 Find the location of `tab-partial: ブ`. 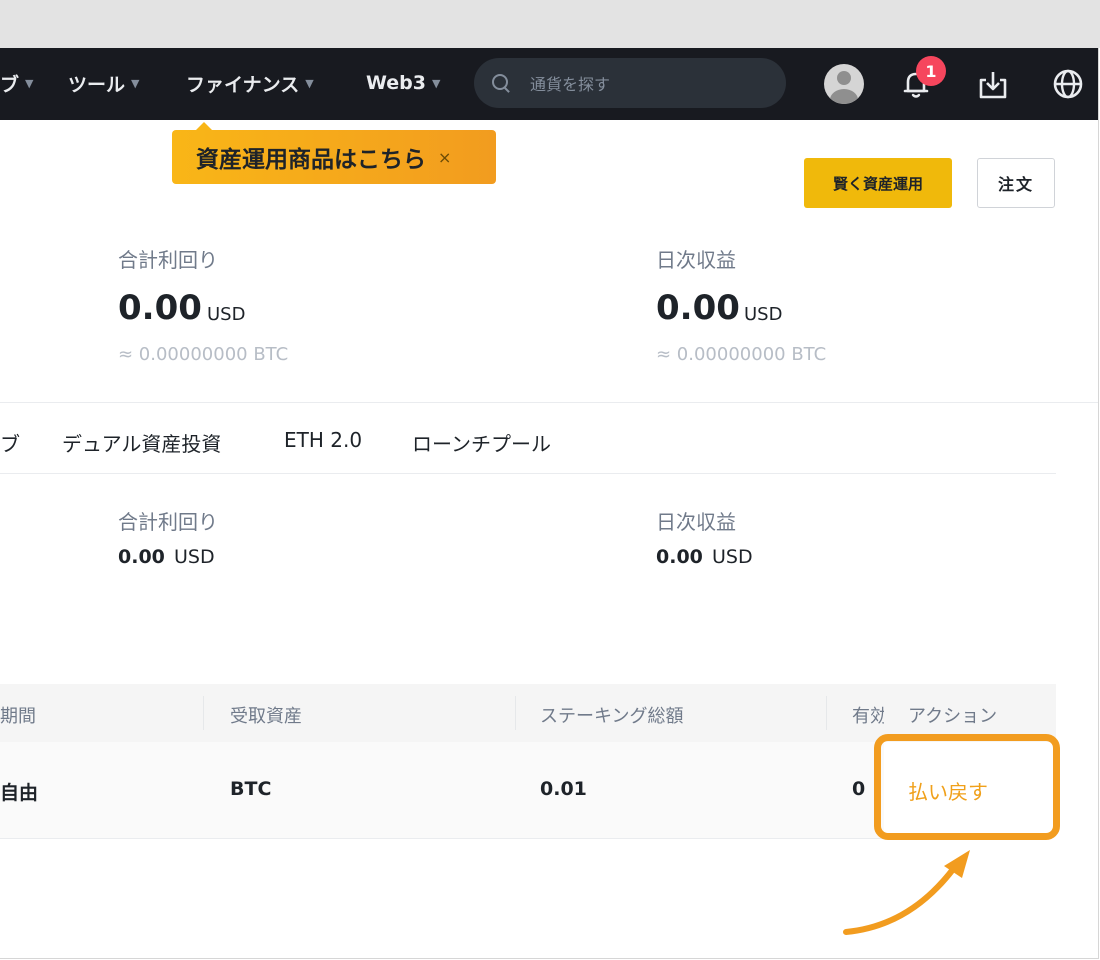

tab-partial: ブ is located at coordinates (10, 442).